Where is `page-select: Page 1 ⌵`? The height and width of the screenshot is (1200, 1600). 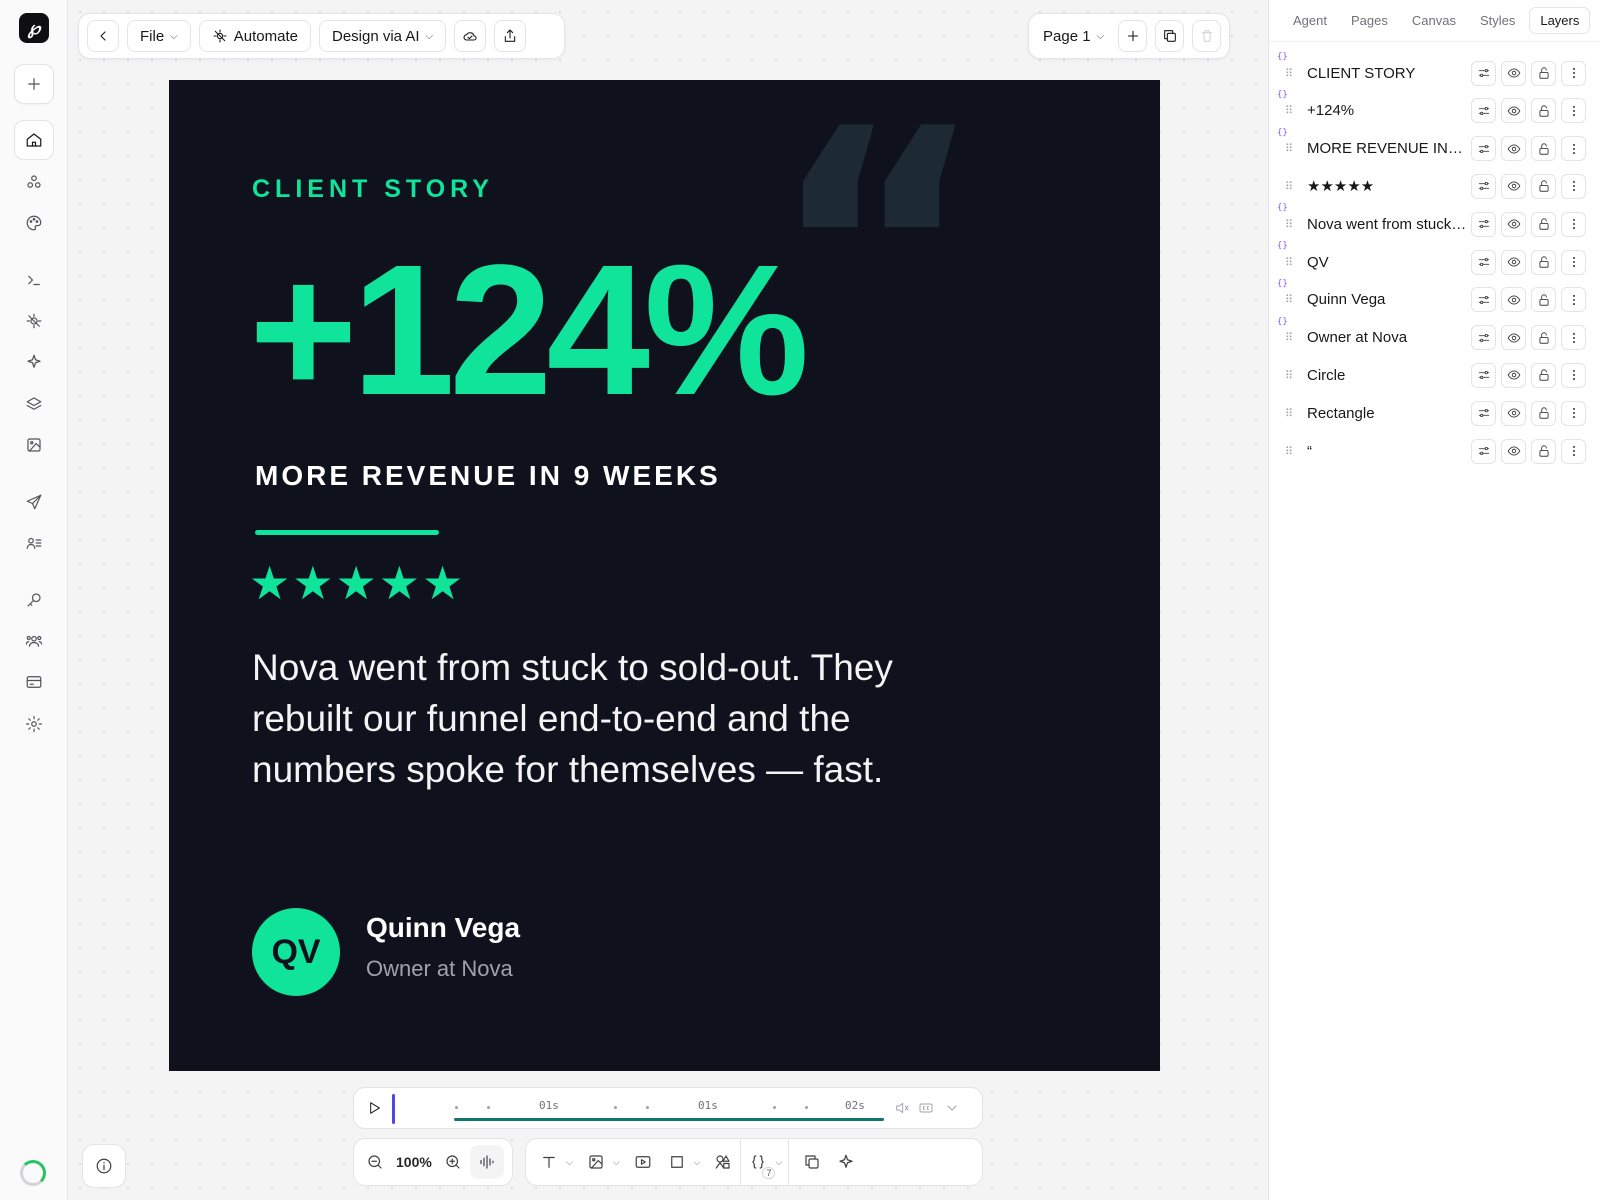
page-select: Page 1 ⌵ is located at coordinates (1074, 36).